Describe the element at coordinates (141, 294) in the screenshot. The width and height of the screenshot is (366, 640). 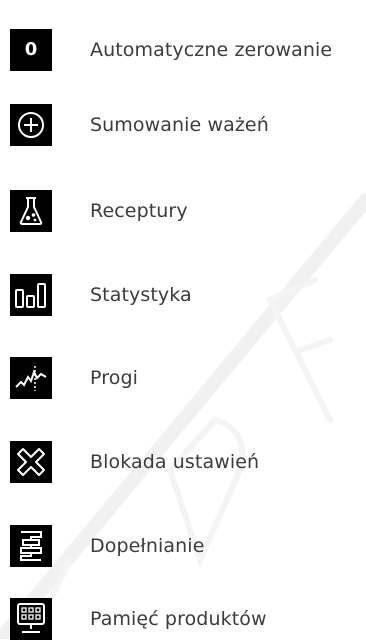
I see `menu-item-label: Statystyka` at that location.